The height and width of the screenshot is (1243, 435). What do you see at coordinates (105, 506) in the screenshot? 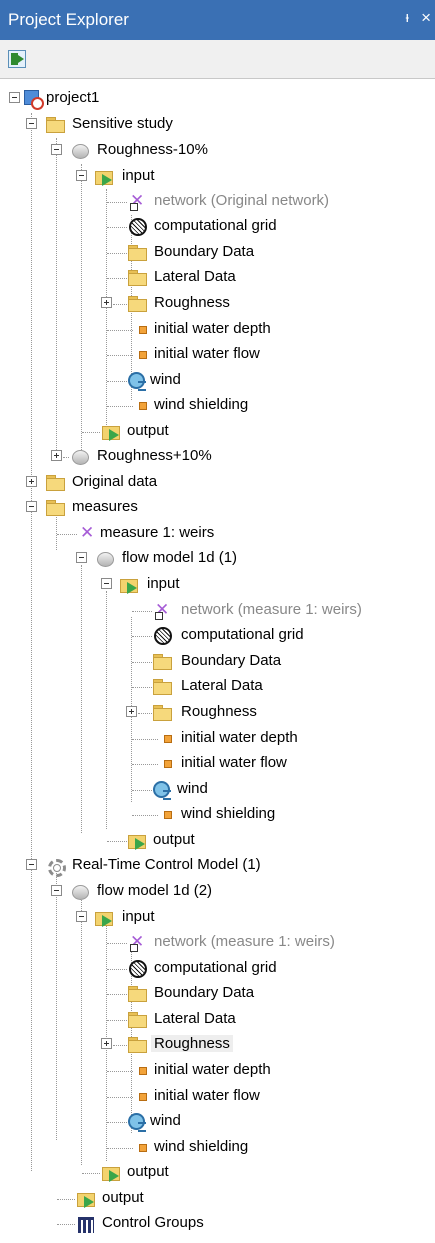
I see `node-label: measures` at bounding box center [105, 506].